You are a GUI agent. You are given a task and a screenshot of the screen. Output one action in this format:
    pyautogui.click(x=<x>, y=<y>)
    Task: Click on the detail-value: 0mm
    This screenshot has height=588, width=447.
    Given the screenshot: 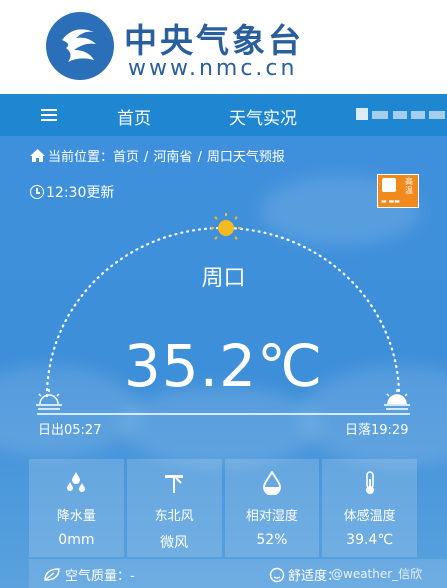 What is the action you would take?
    pyautogui.click(x=76, y=540)
    